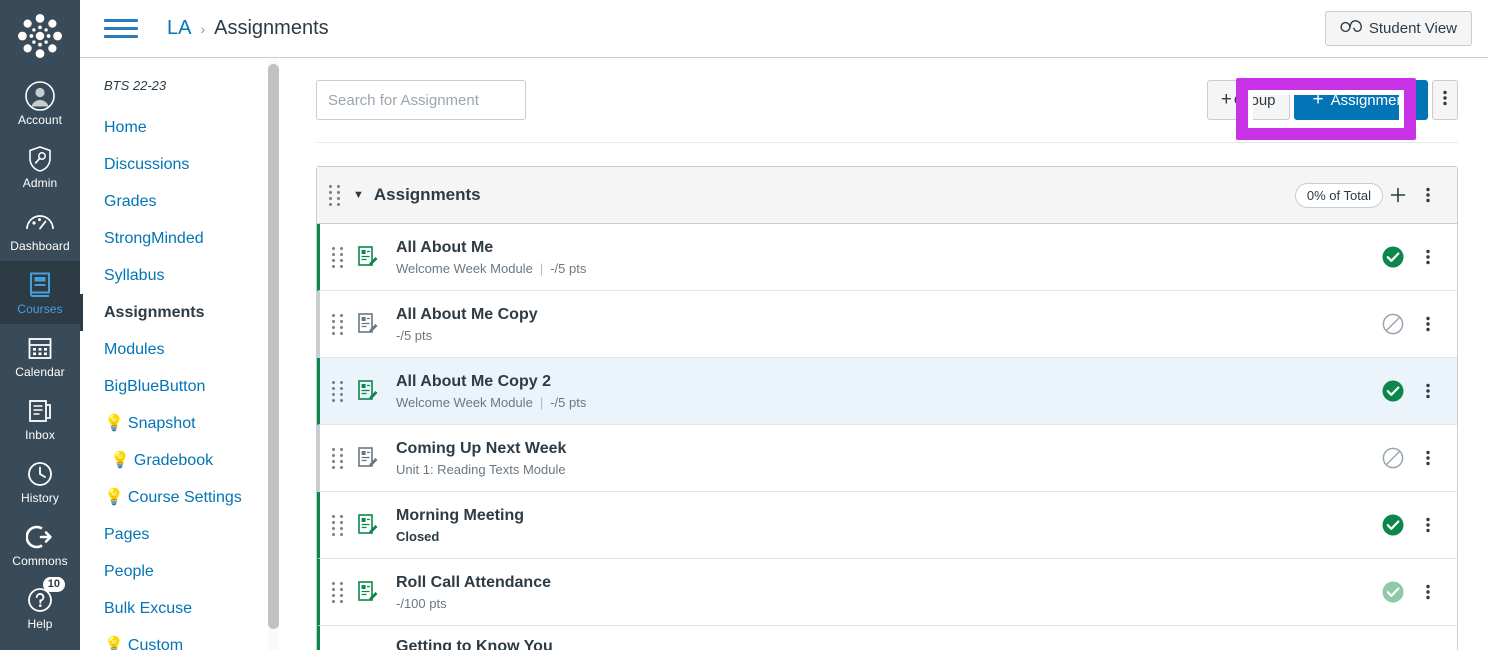  Describe the element at coordinates (171, 275) in the screenshot. I see `course-nav-syllabus: Syllabus` at that location.